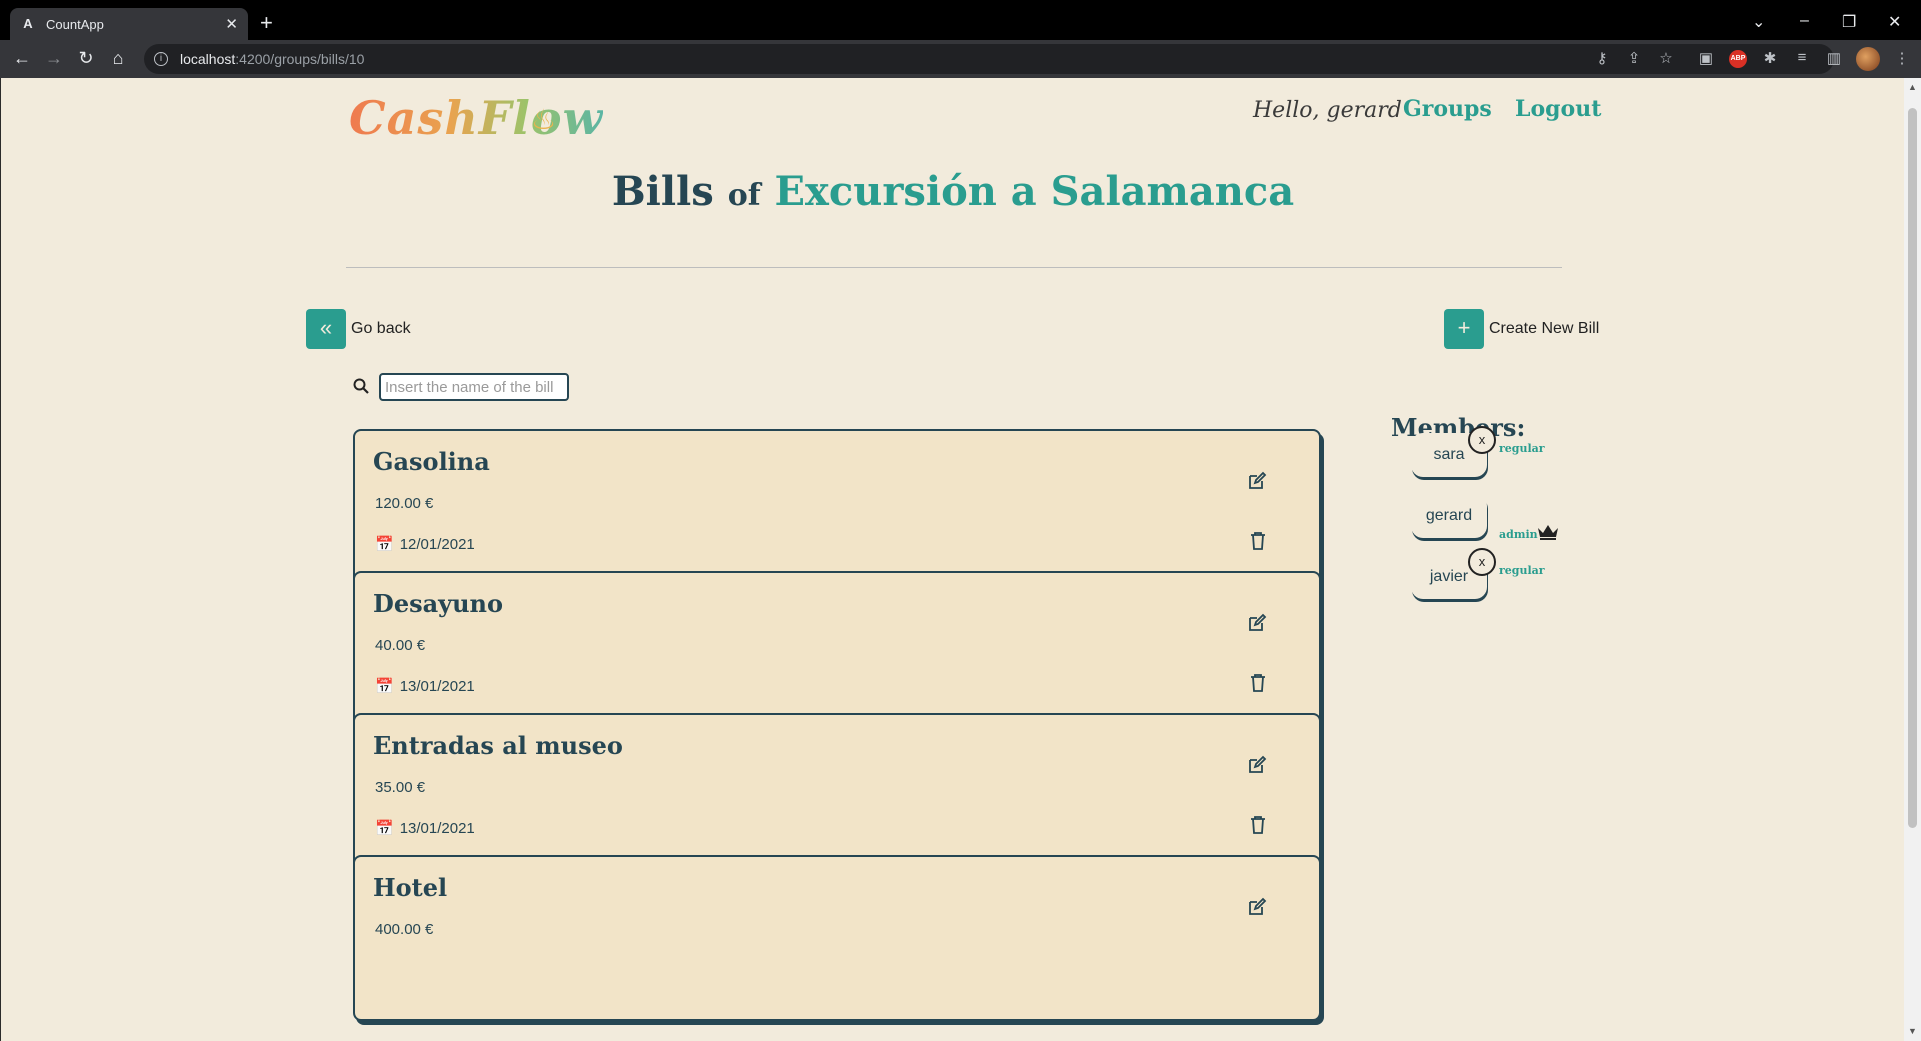 The image size is (1921, 1041). I want to click on title-word-of: of, so click(744, 195).